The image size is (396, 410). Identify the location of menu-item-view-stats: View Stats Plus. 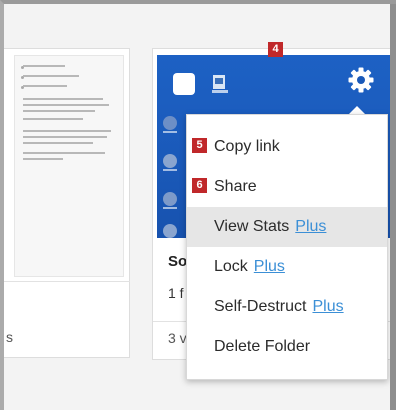
(287, 227).